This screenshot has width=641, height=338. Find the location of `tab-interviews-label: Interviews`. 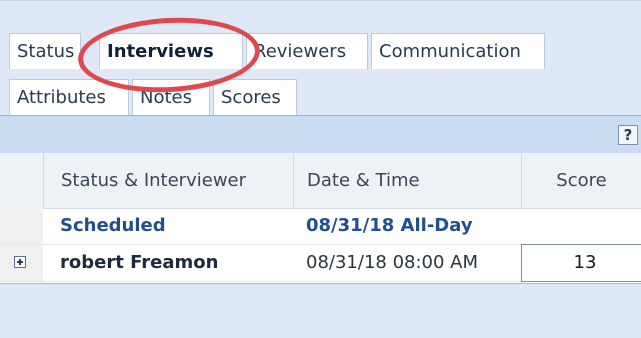

tab-interviews-label: Interviews is located at coordinates (160, 51).